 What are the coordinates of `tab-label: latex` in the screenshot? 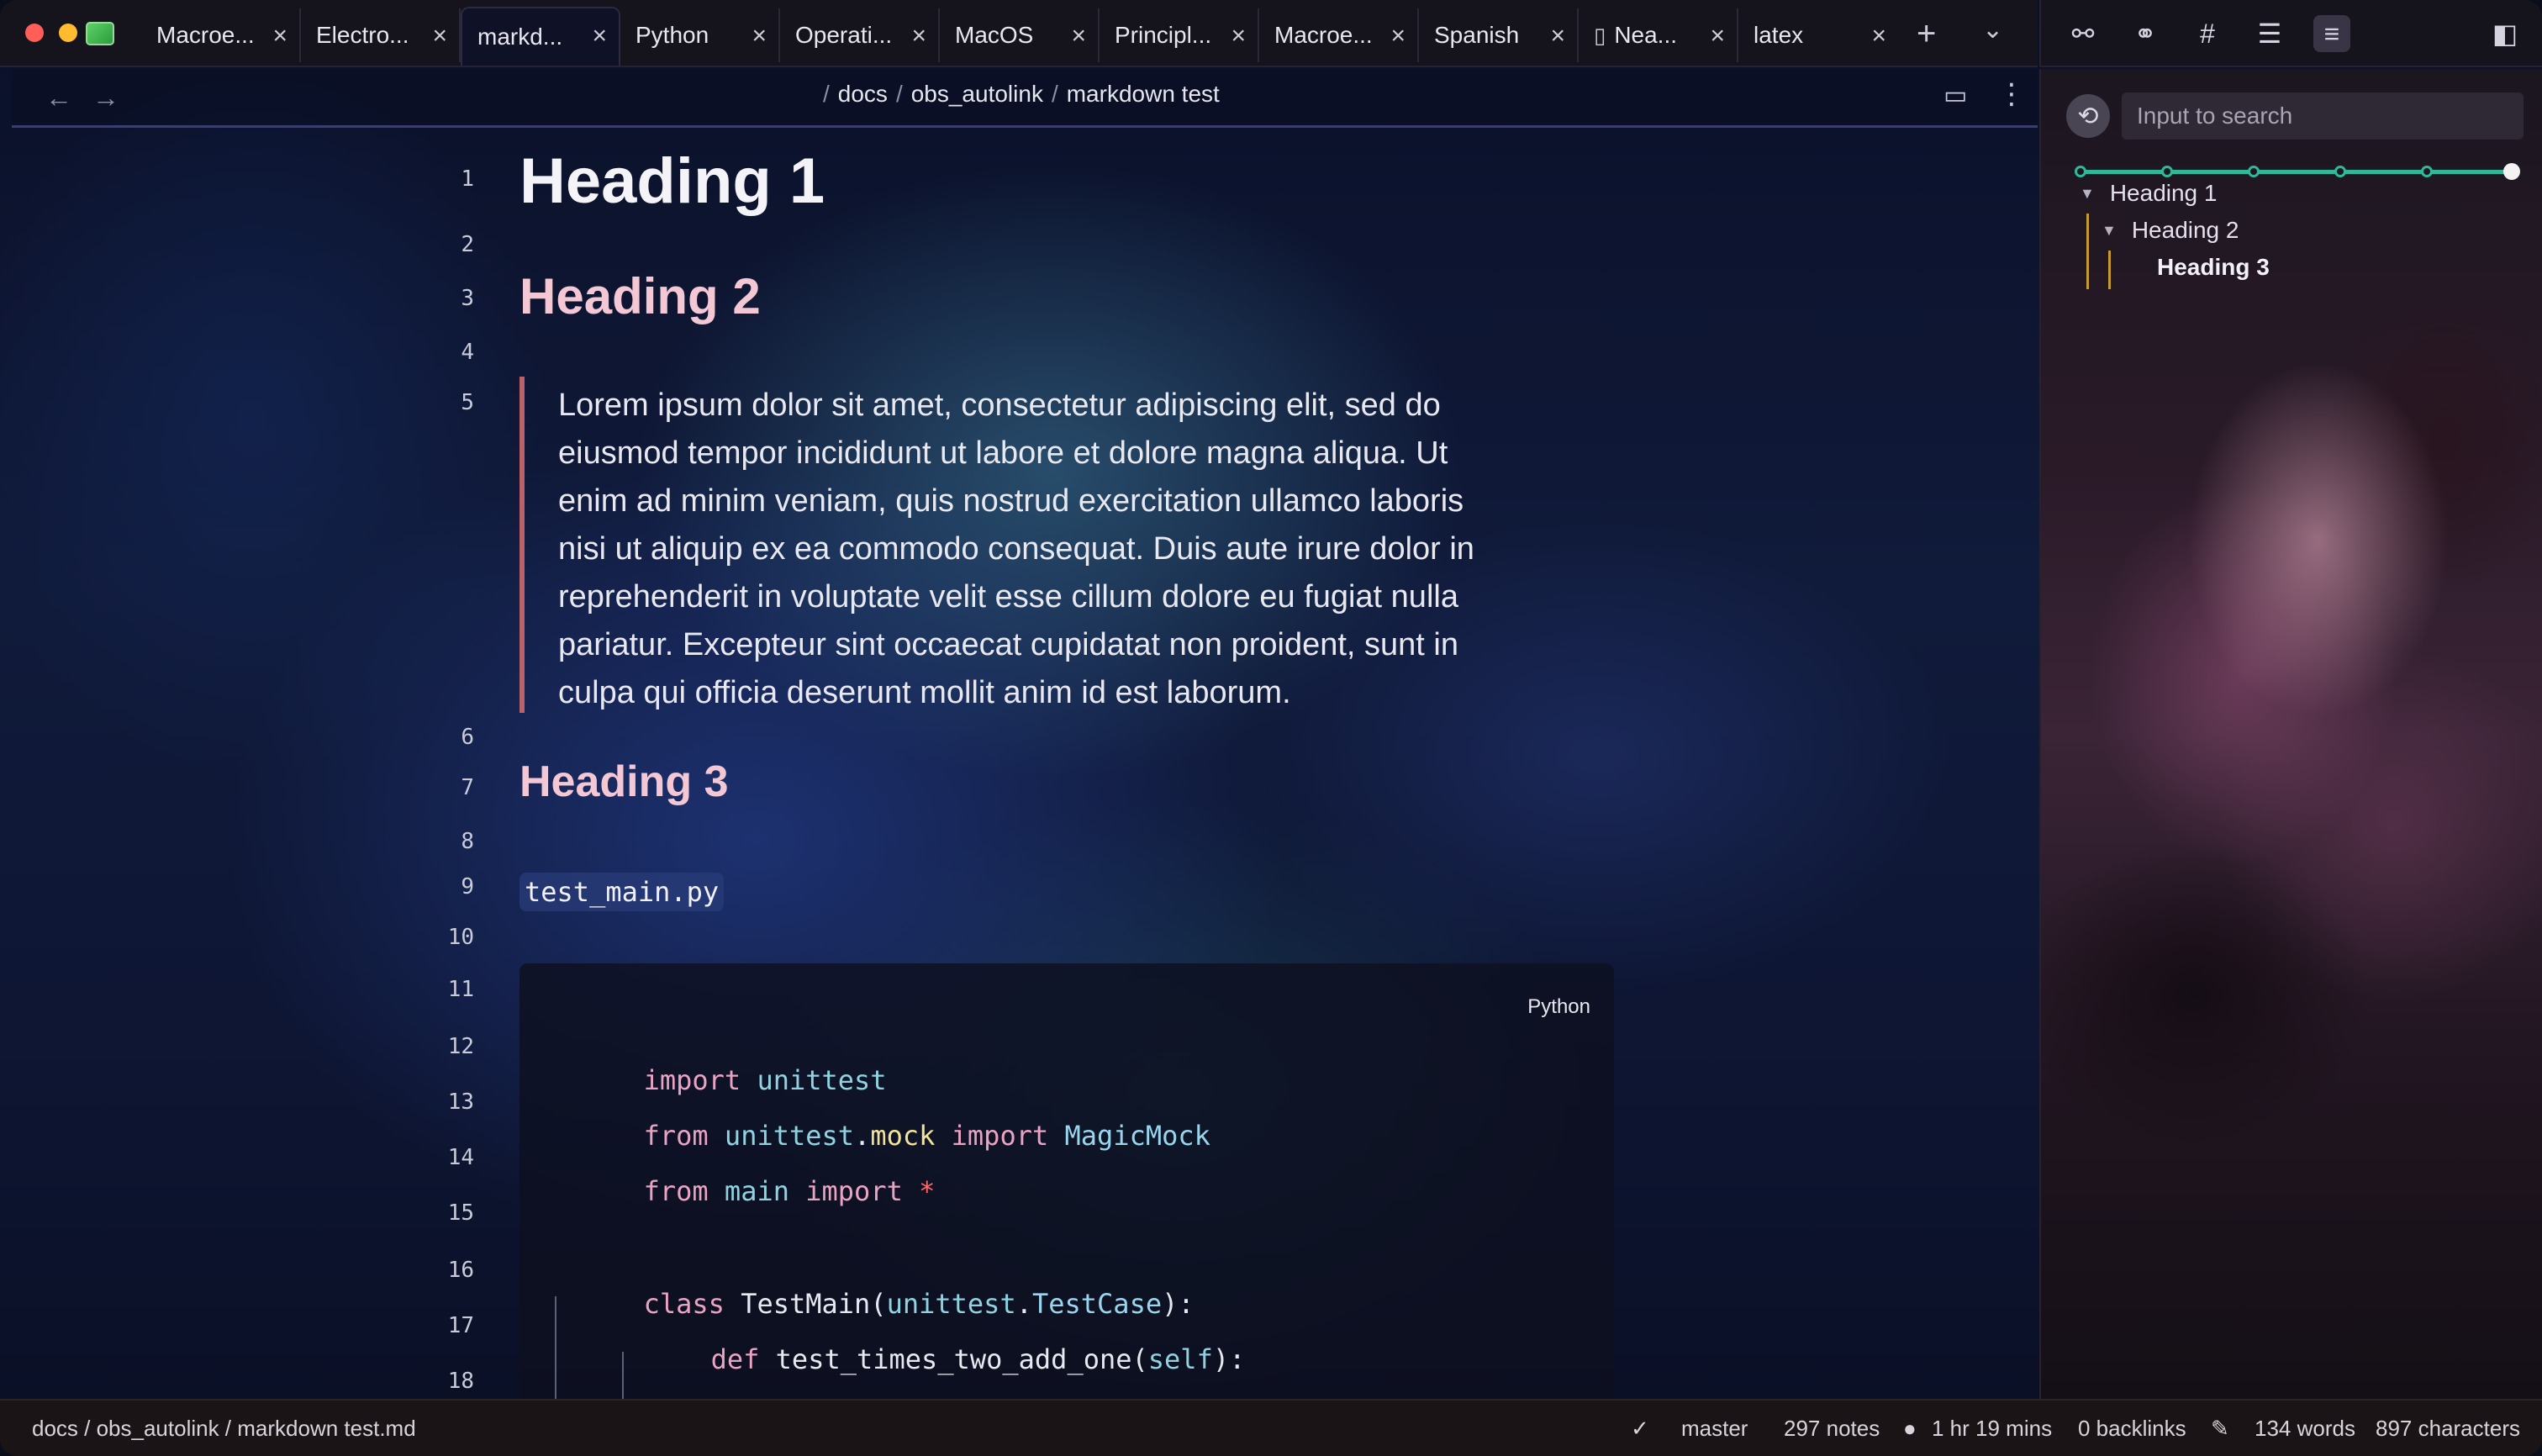 It's located at (1779, 35).